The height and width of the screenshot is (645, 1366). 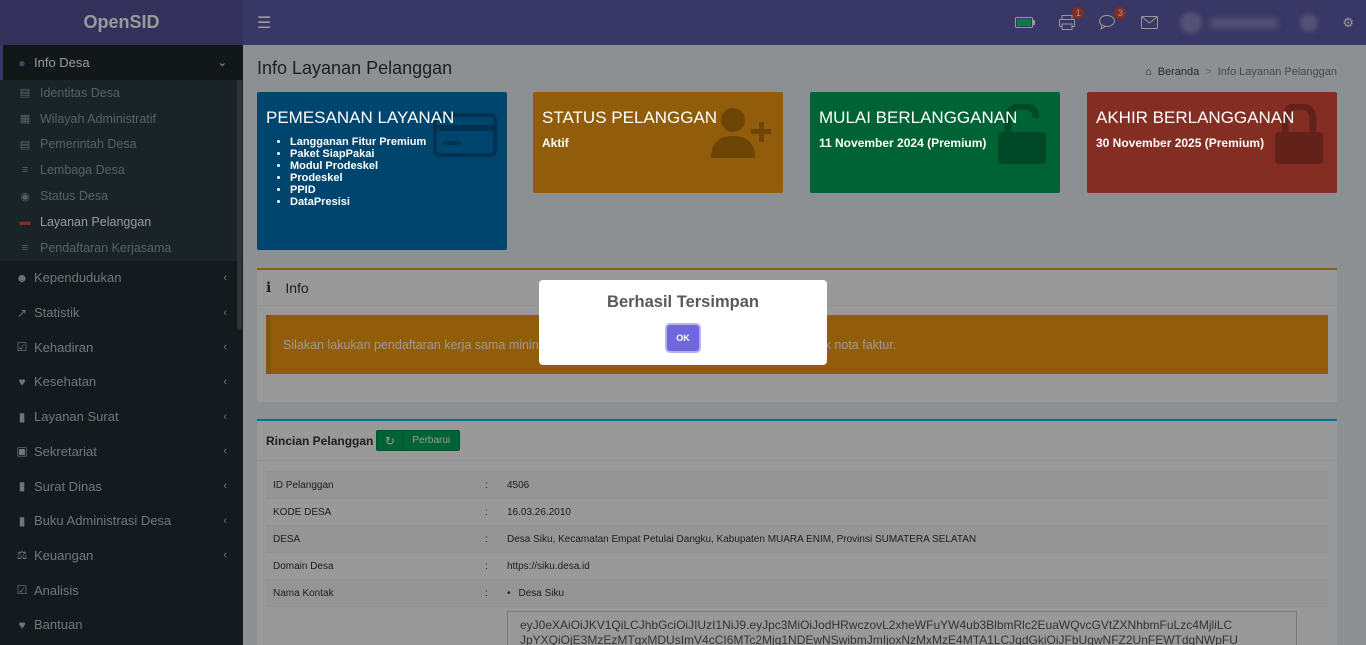 What do you see at coordinates (1195, 117) in the screenshot?
I see `box-title: AKHIR BERLANGGANAN` at bounding box center [1195, 117].